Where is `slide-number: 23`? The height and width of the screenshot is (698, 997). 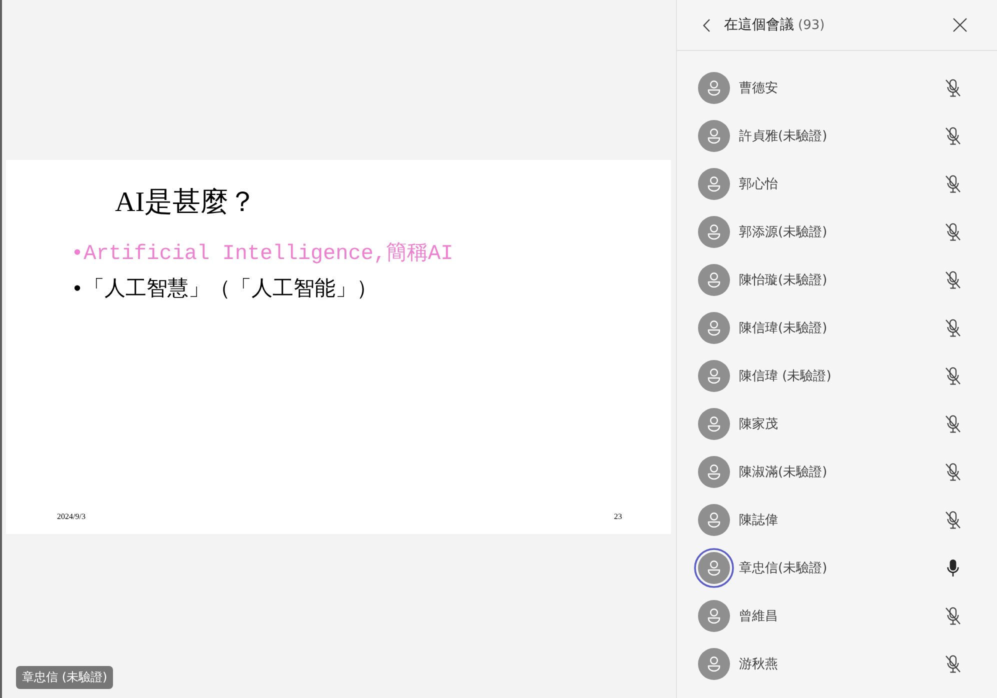
slide-number: 23 is located at coordinates (618, 517).